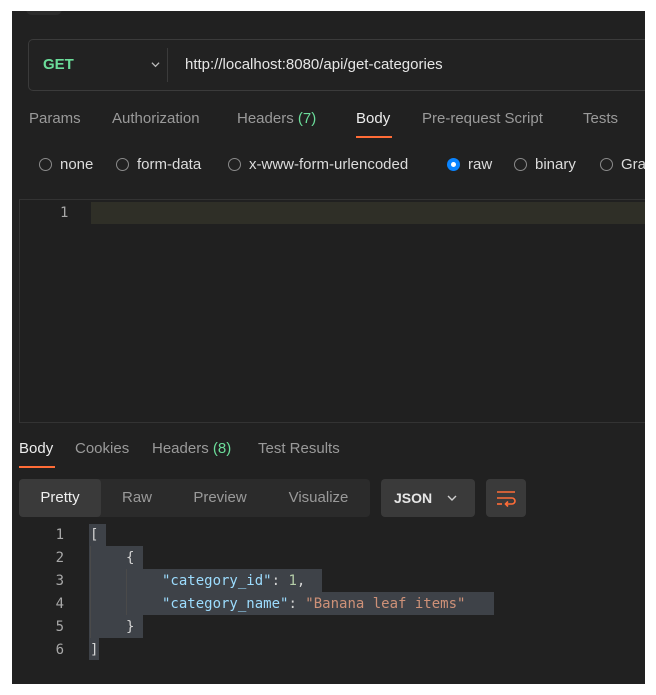 The height and width of the screenshot is (695, 656). Describe the element at coordinates (555, 164) in the screenshot. I see `radio-label: binary` at that location.